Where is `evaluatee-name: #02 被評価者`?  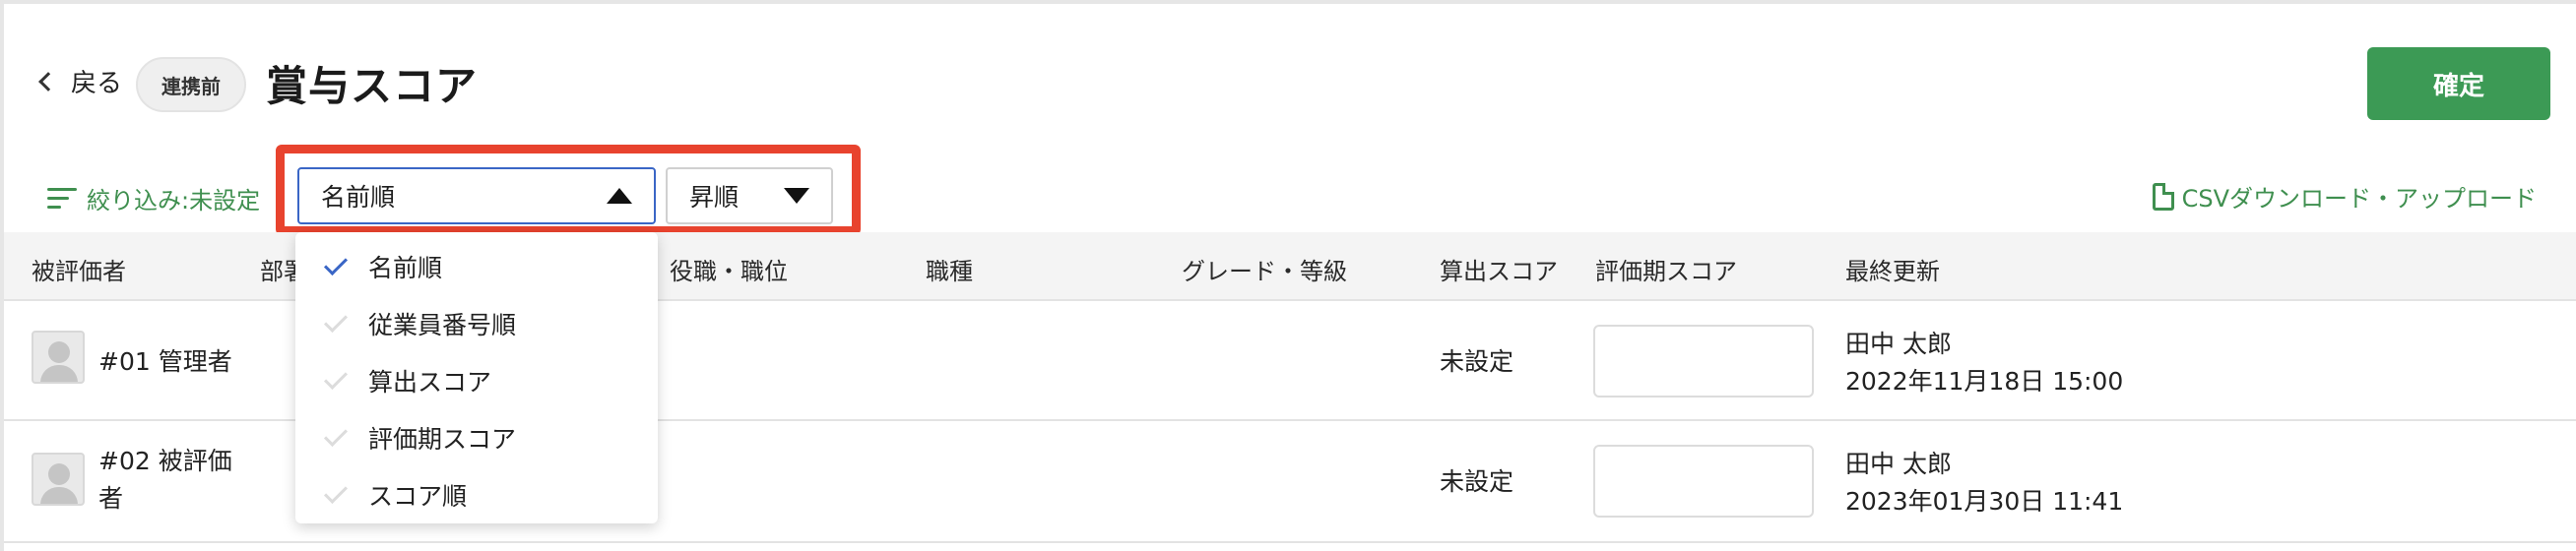 evaluatee-name: #02 被評価者 is located at coordinates (172, 480).